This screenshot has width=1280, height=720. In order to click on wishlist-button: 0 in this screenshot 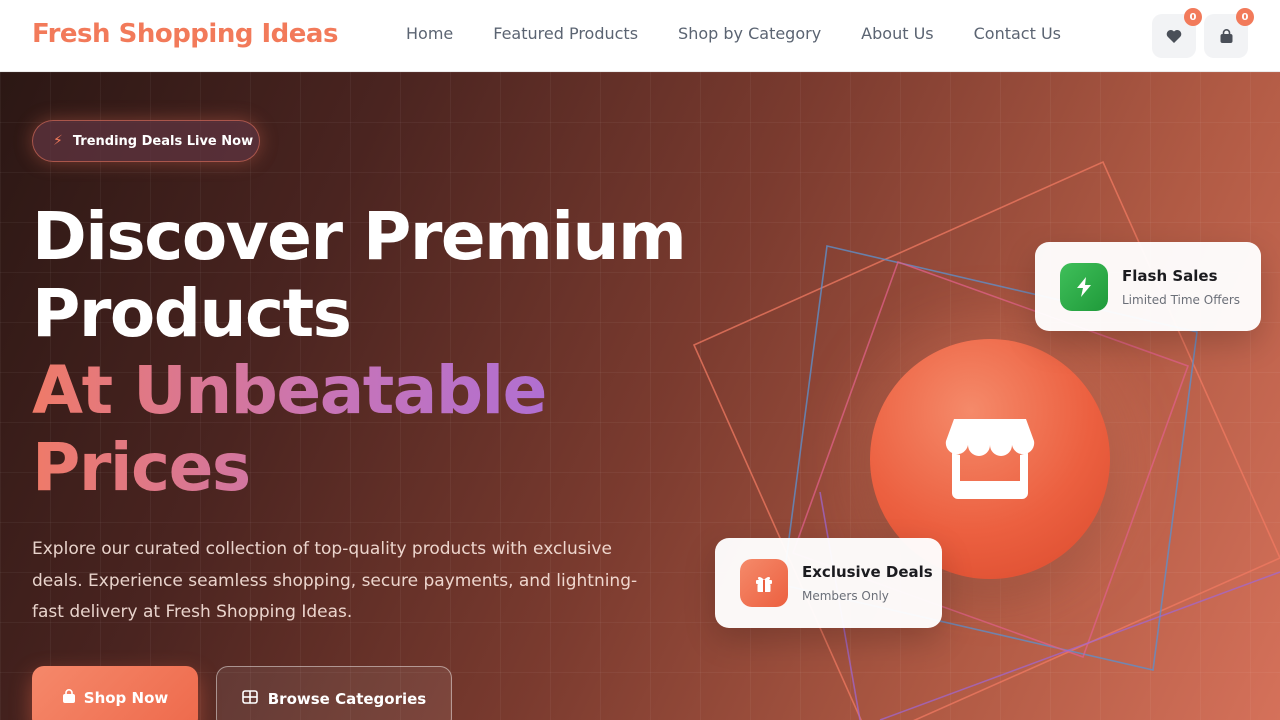, I will do `click(1177, 33)`.